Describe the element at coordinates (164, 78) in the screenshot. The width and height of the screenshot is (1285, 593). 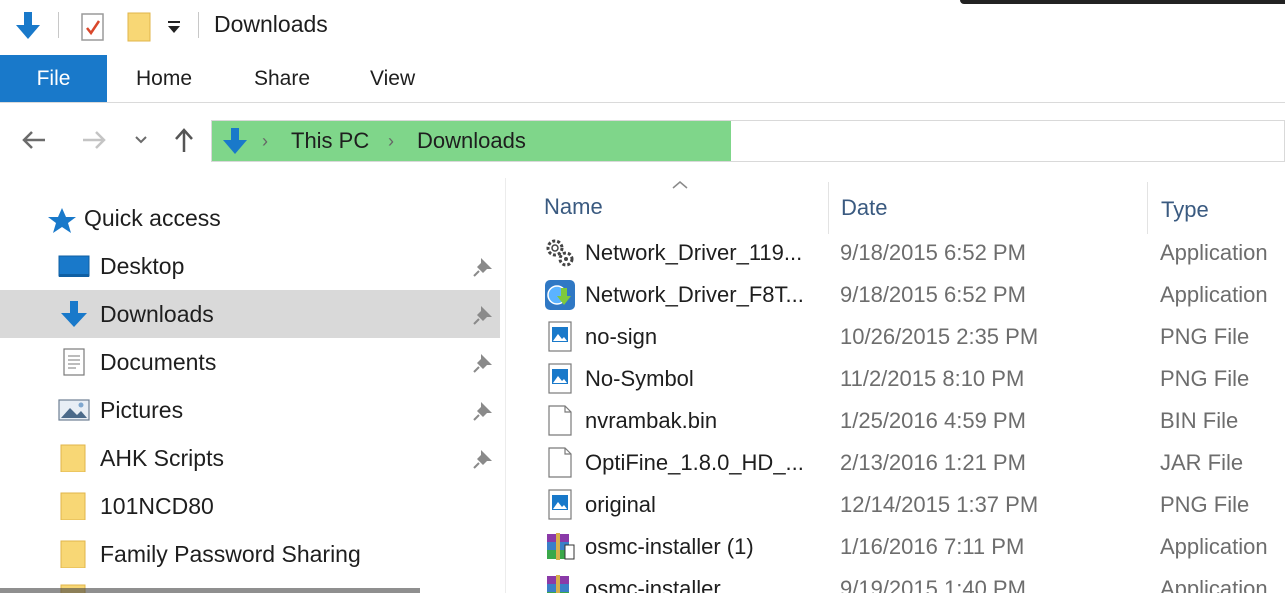
I see `tab-home: Home` at that location.